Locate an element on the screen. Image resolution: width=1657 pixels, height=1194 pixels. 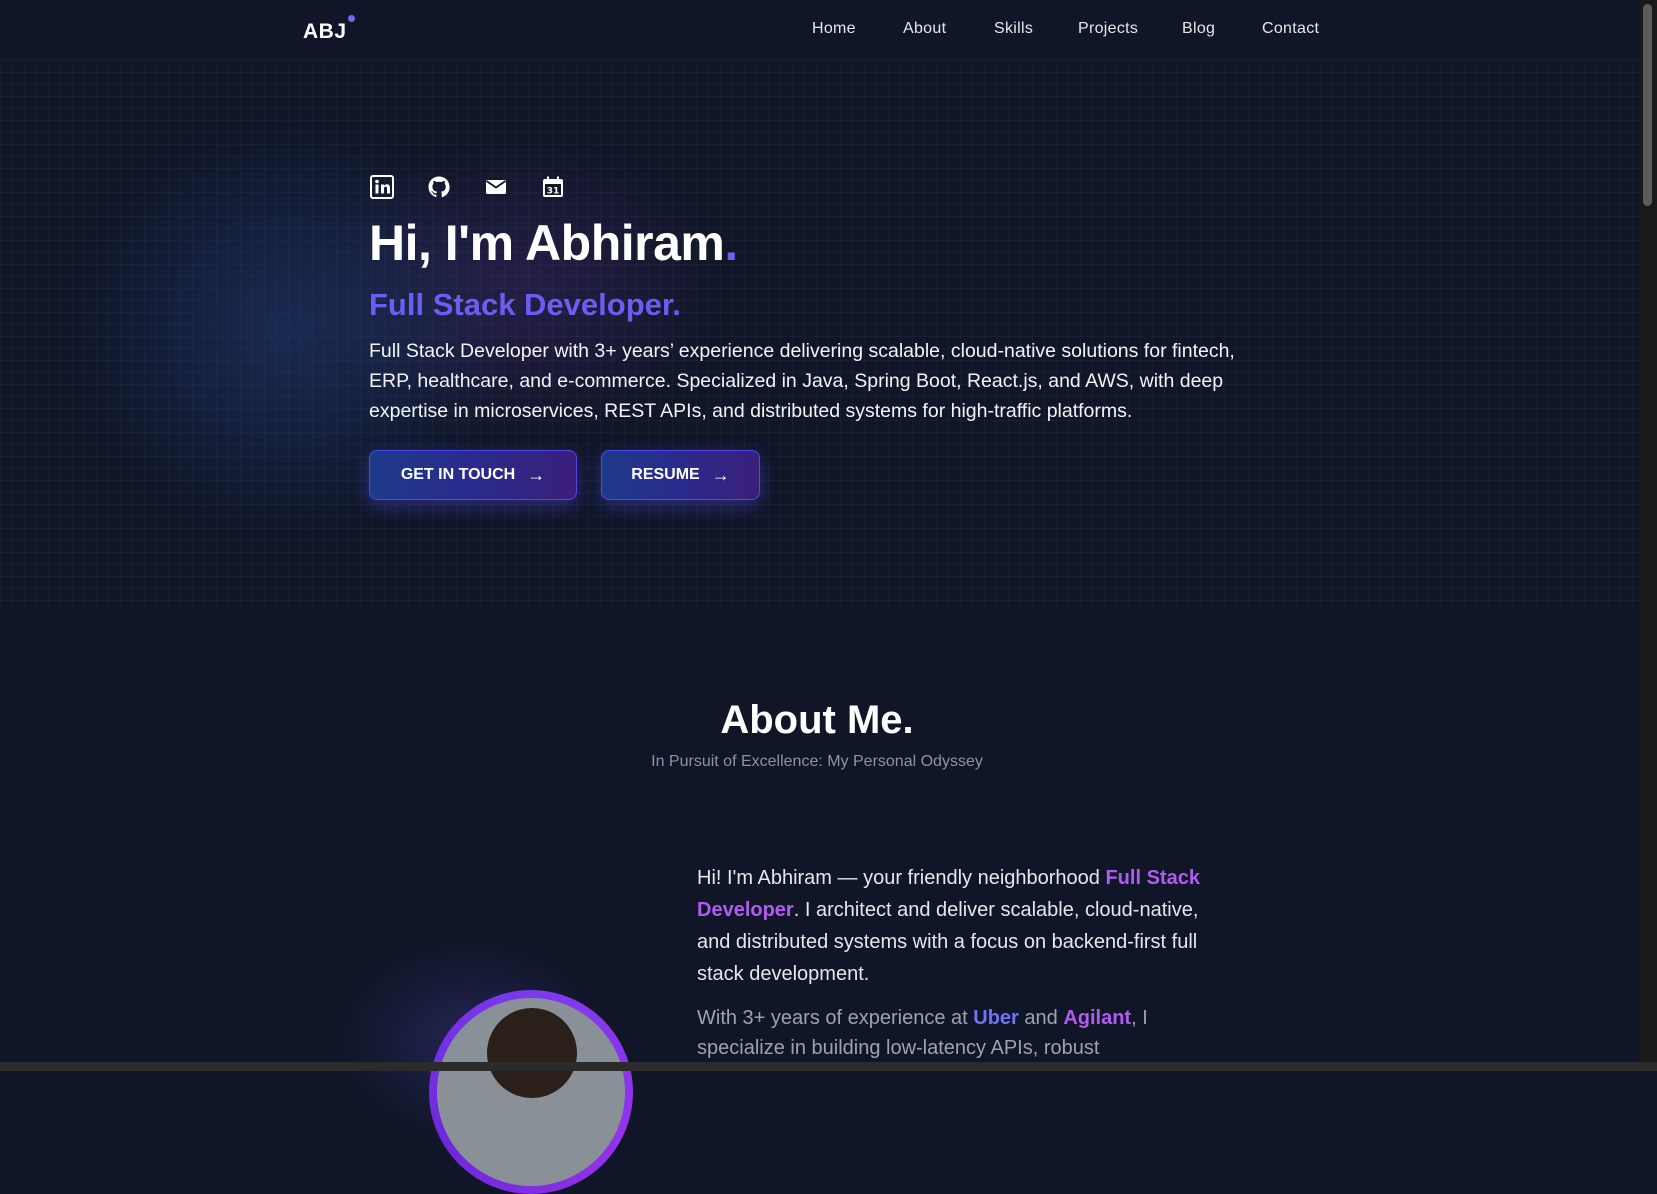
github-icon is located at coordinates (439, 187).